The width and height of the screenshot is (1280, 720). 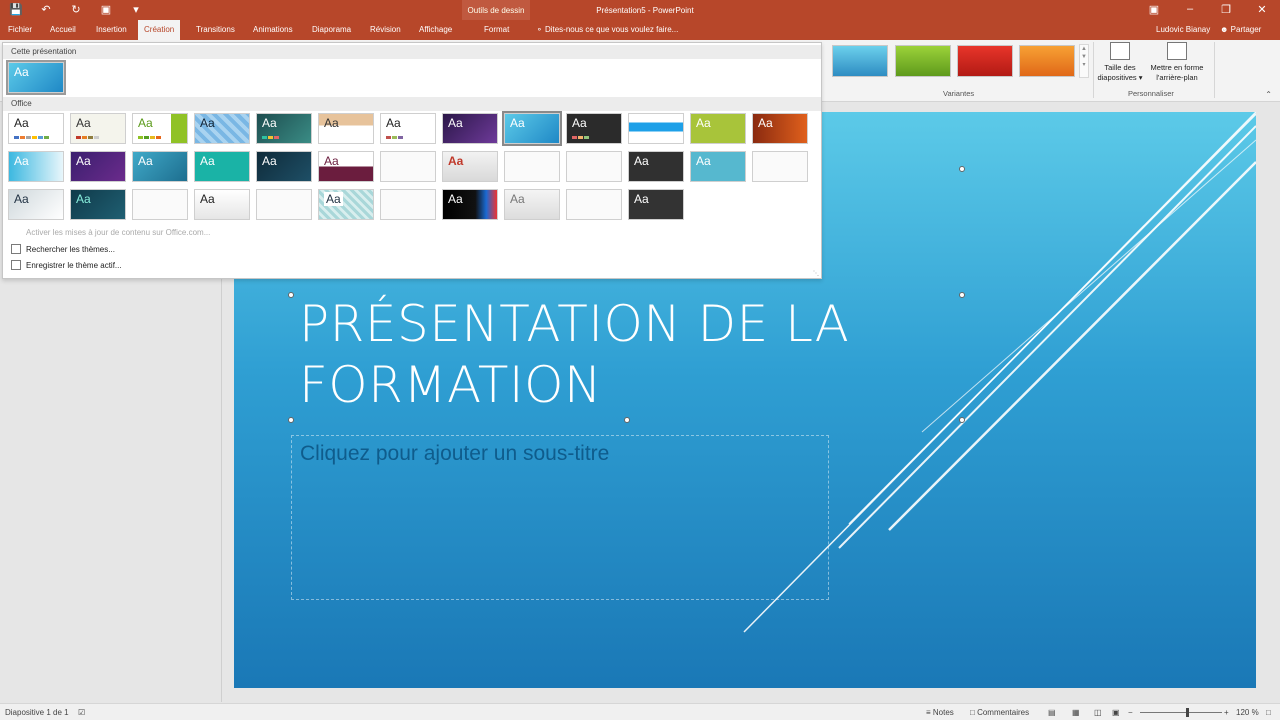 What do you see at coordinates (1240, 30) in the screenshot?
I see `share-button: ☻ Partager` at bounding box center [1240, 30].